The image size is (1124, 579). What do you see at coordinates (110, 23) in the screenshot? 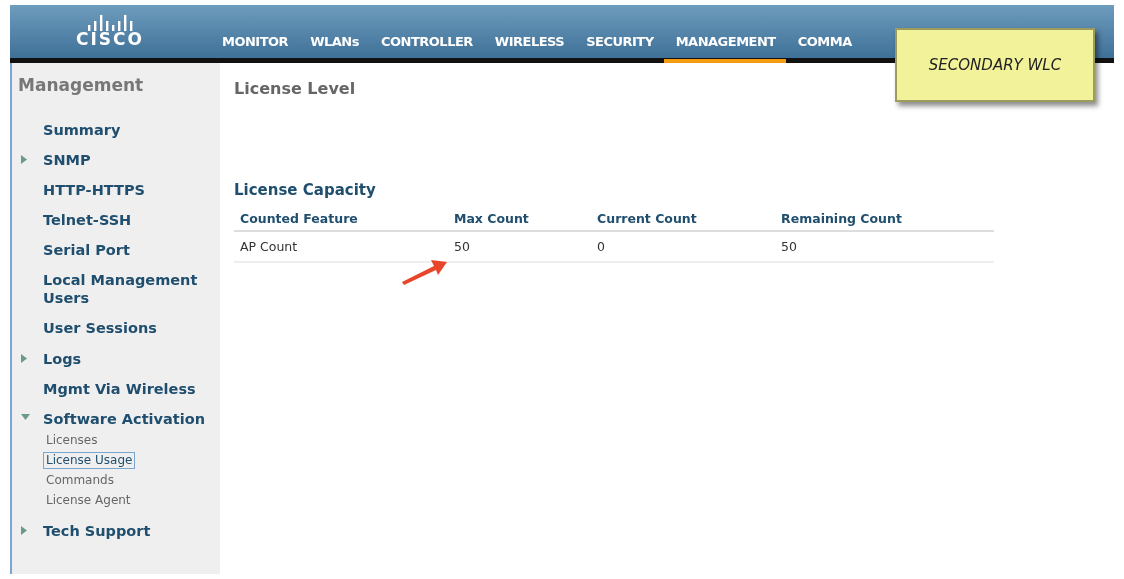
I see `logo-bars-icon` at bounding box center [110, 23].